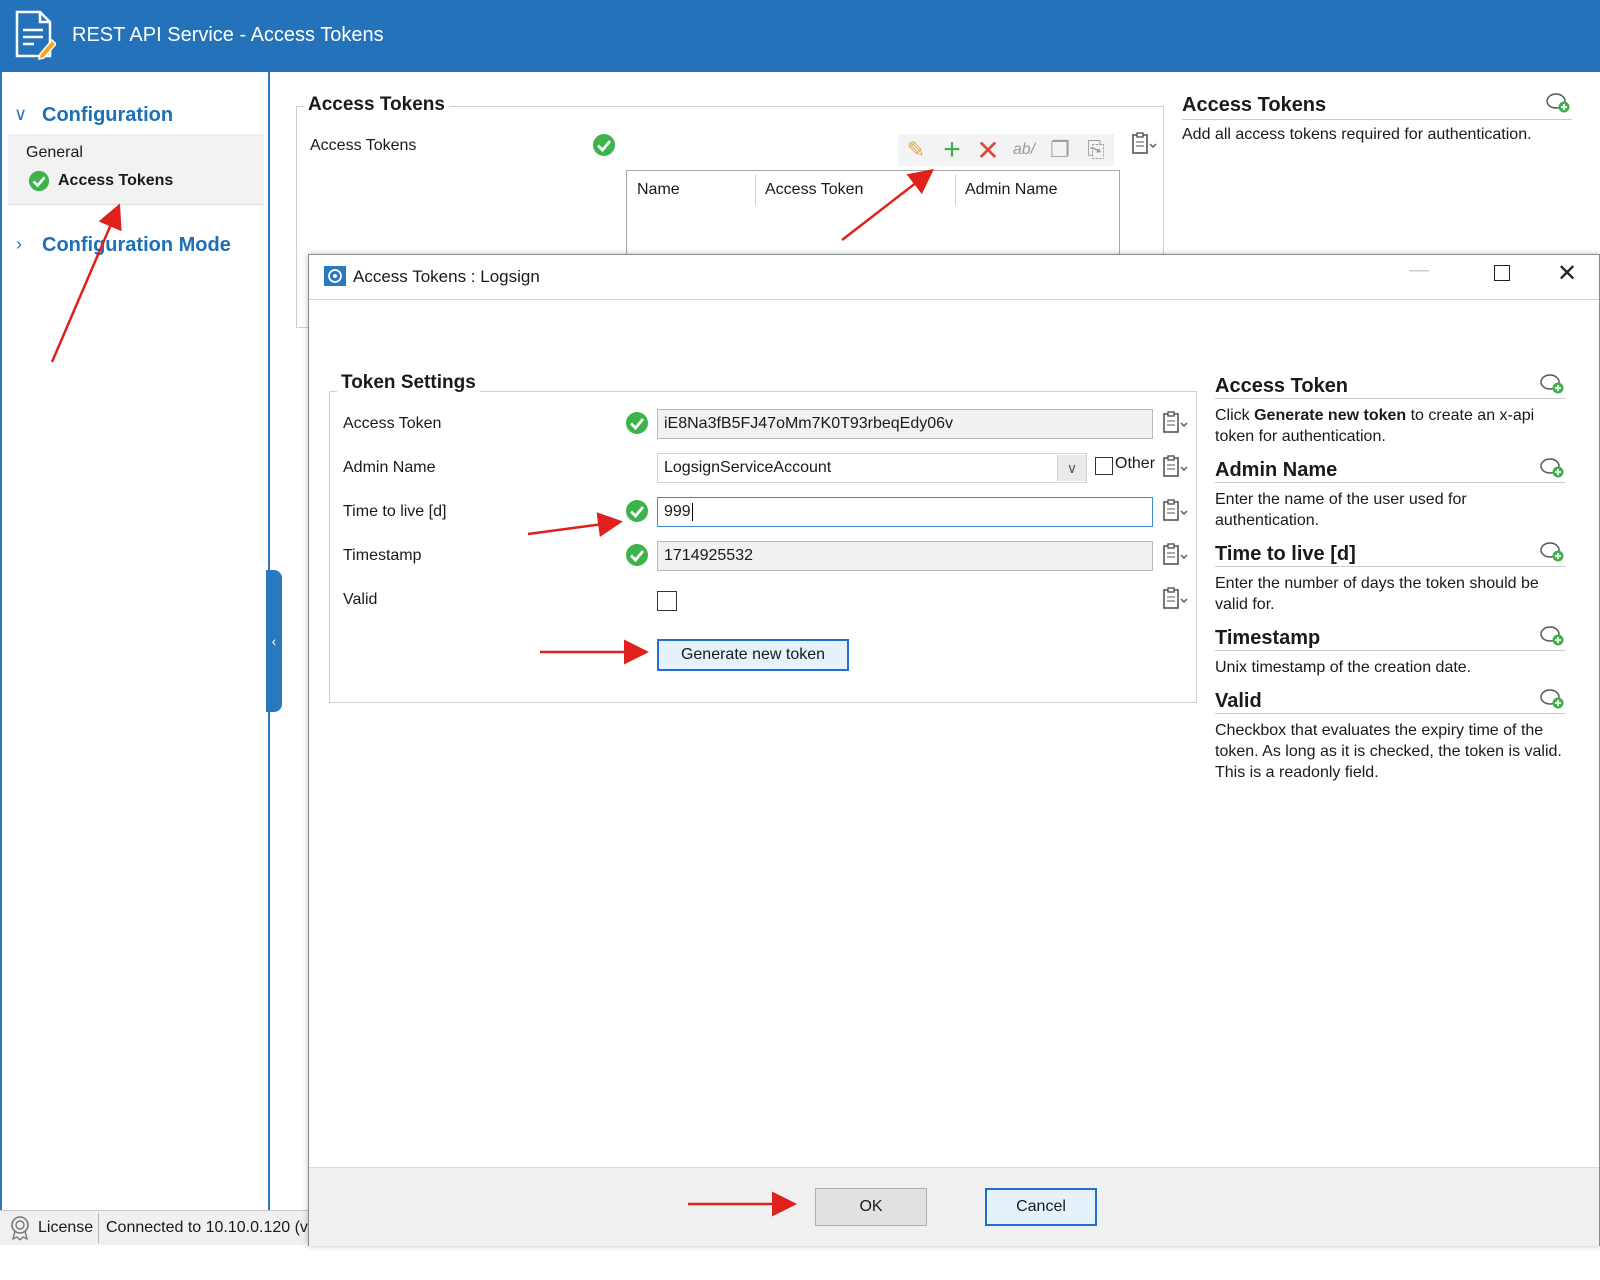 Image resolution: width=1600 pixels, height=1280 pixels. What do you see at coordinates (1104, 466) in the screenshot?
I see `other-checkbox` at bounding box center [1104, 466].